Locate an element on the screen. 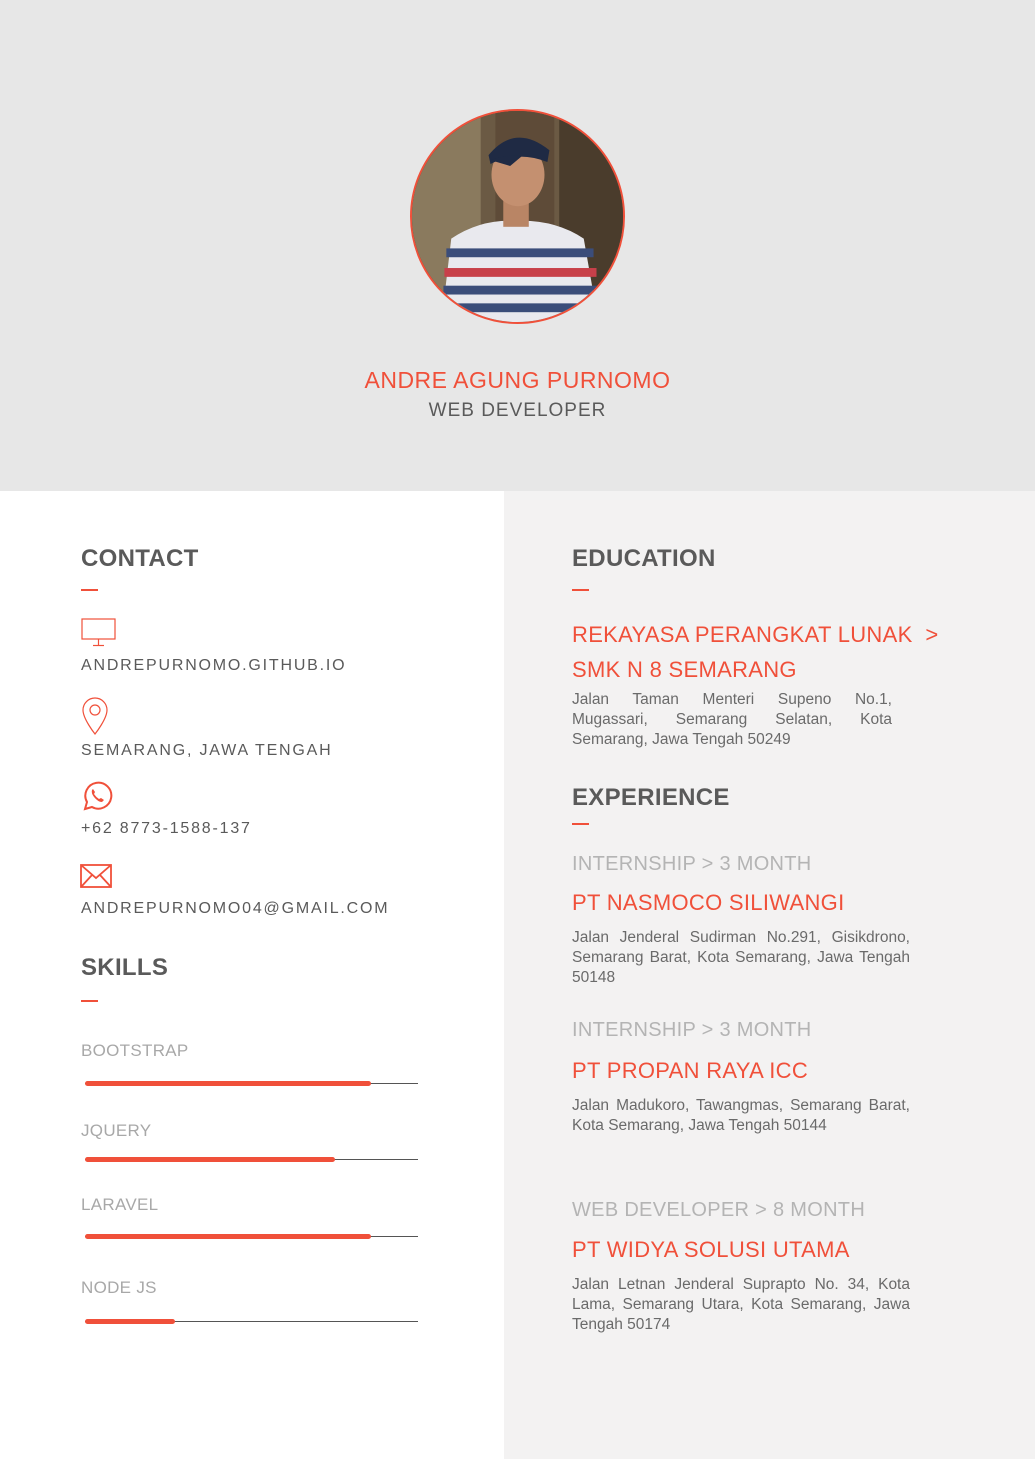 This screenshot has height=1459, width=1035. skills-heading: SKILLS is located at coordinates (125, 967).